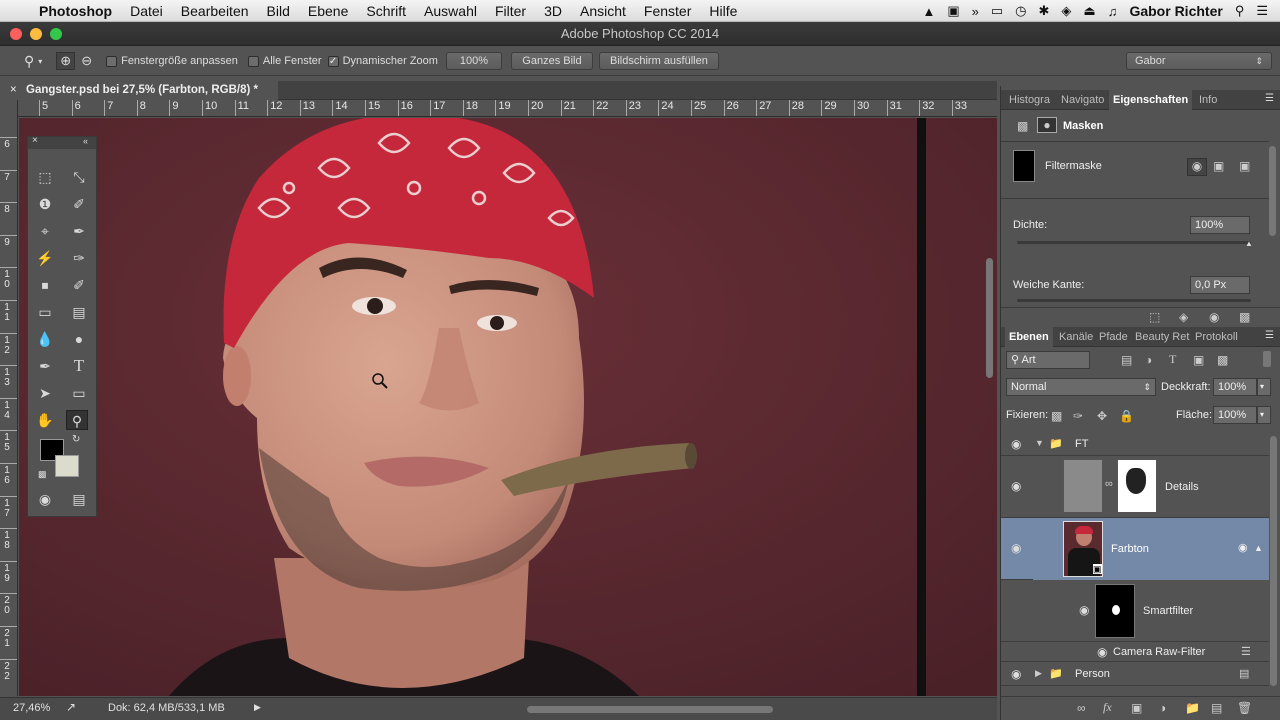  Describe the element at coordinates (86, 61) in the screenshot. I see `zoom-out-icon: ⊖` at that location.